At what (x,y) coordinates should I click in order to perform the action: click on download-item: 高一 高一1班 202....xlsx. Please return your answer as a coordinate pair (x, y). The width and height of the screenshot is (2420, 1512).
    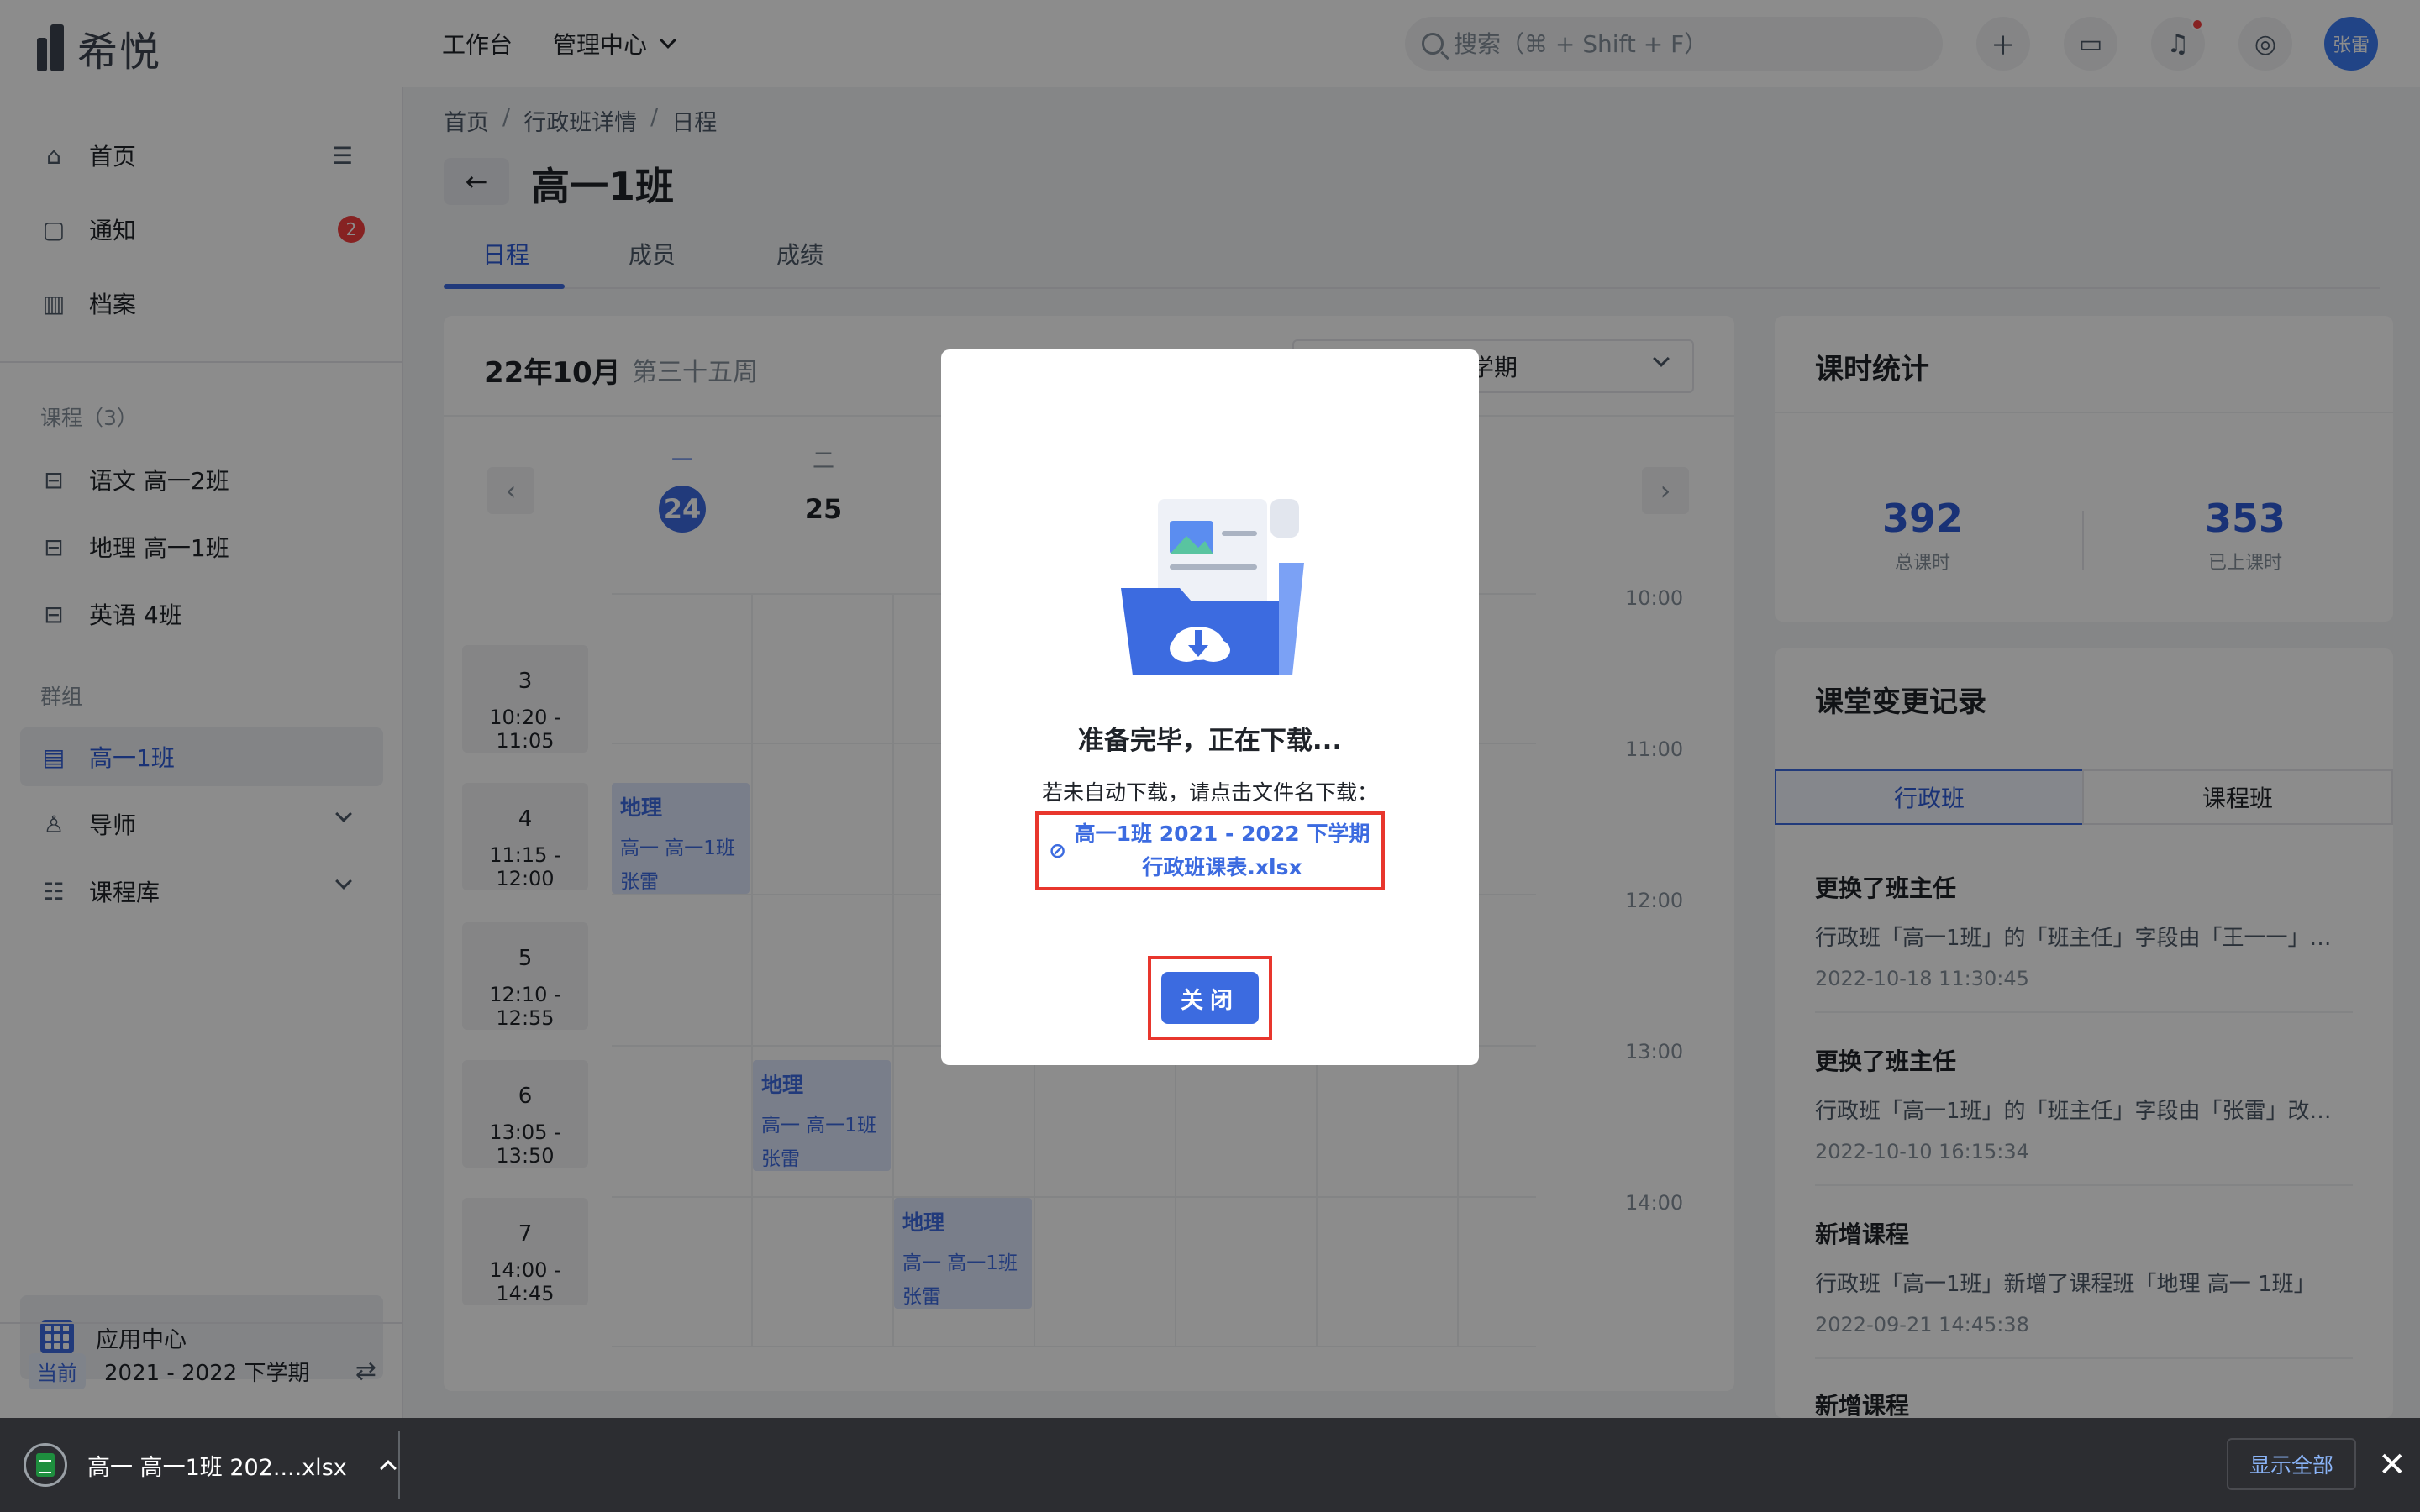
    Looking at the image, I should click on (210, 1464).